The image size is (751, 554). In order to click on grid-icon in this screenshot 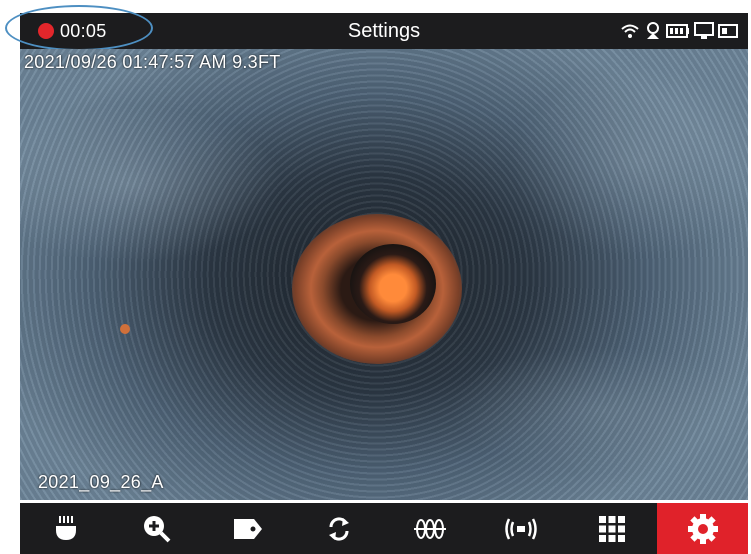, I will do `click(612, 529)`.